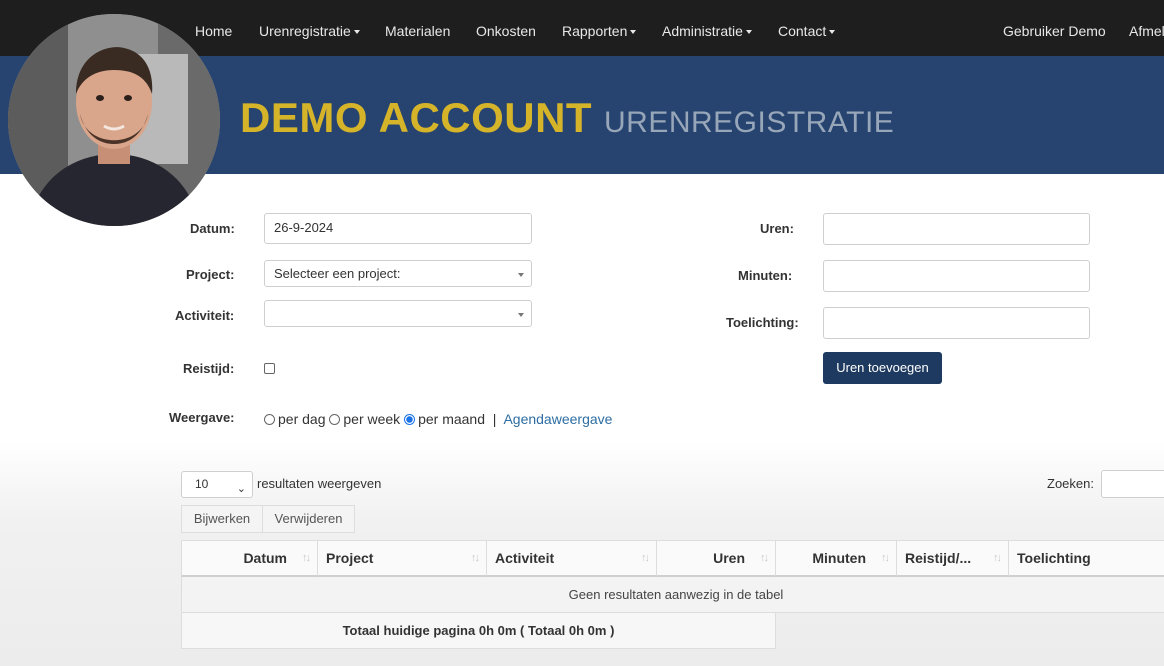  I want to click on column-header-datum-label: Datum, so click(265, 558).